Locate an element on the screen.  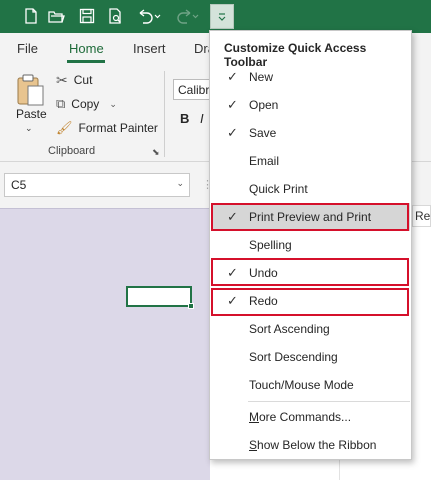
menu-item-sort-descending: Sort Descending is located at coordinates (310, 357).